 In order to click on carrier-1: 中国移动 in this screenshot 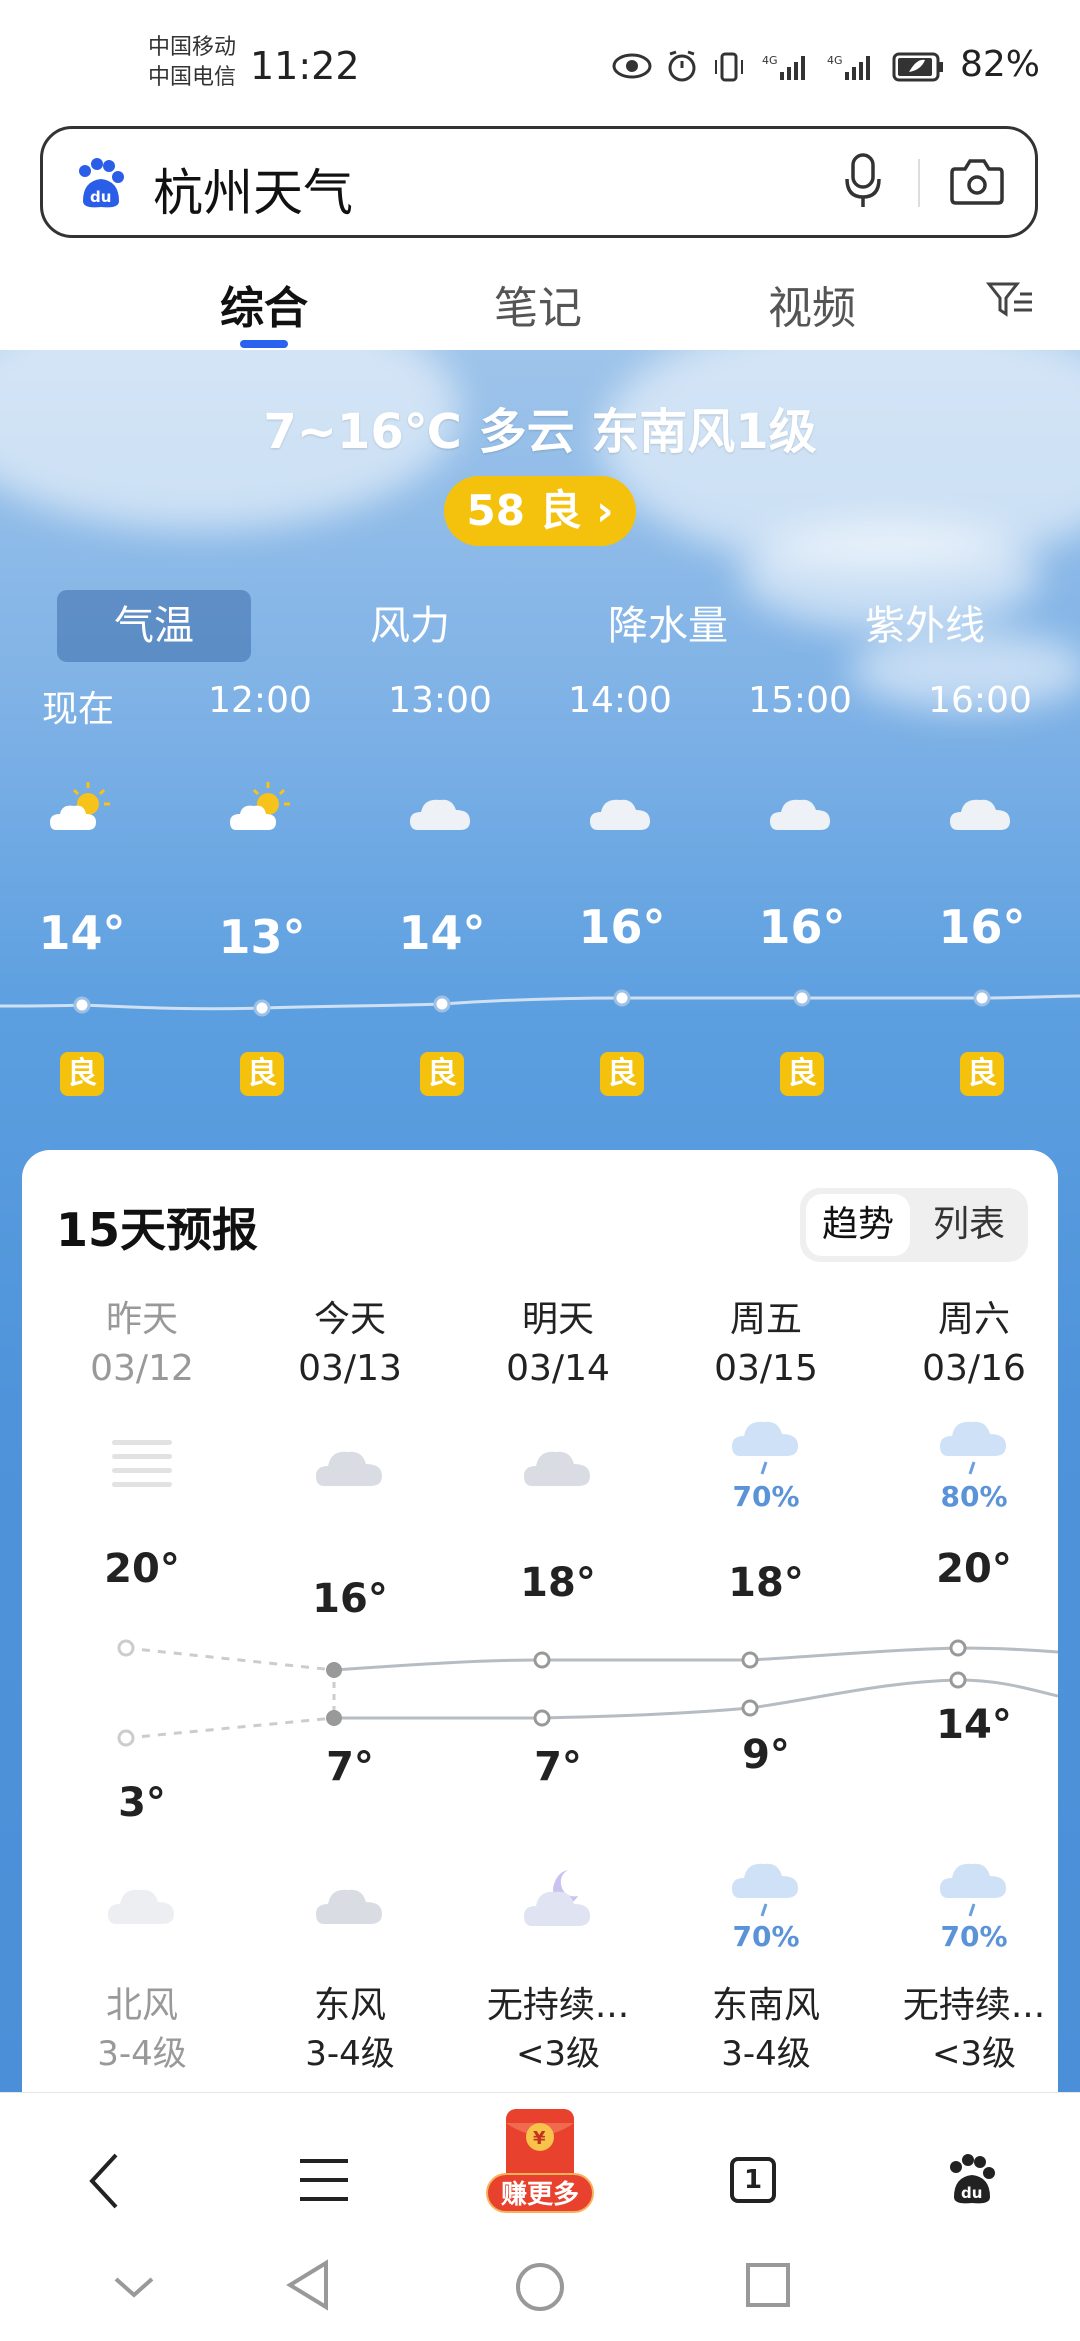, I will do `click(192, 47)`.